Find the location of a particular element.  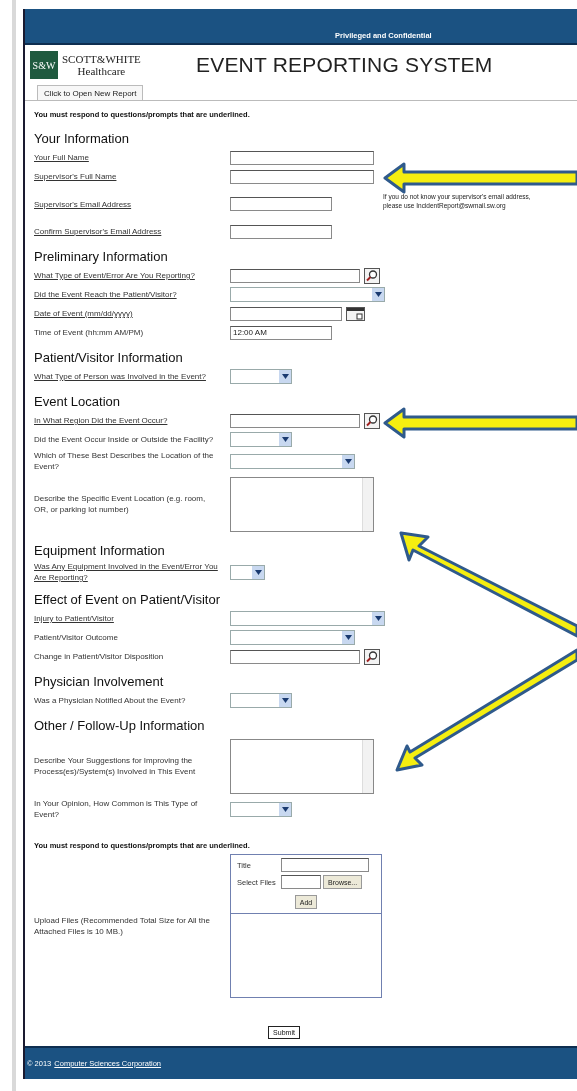

field-label: Change in Patient/Visitor Disposition is located at coordinates (99, 657).